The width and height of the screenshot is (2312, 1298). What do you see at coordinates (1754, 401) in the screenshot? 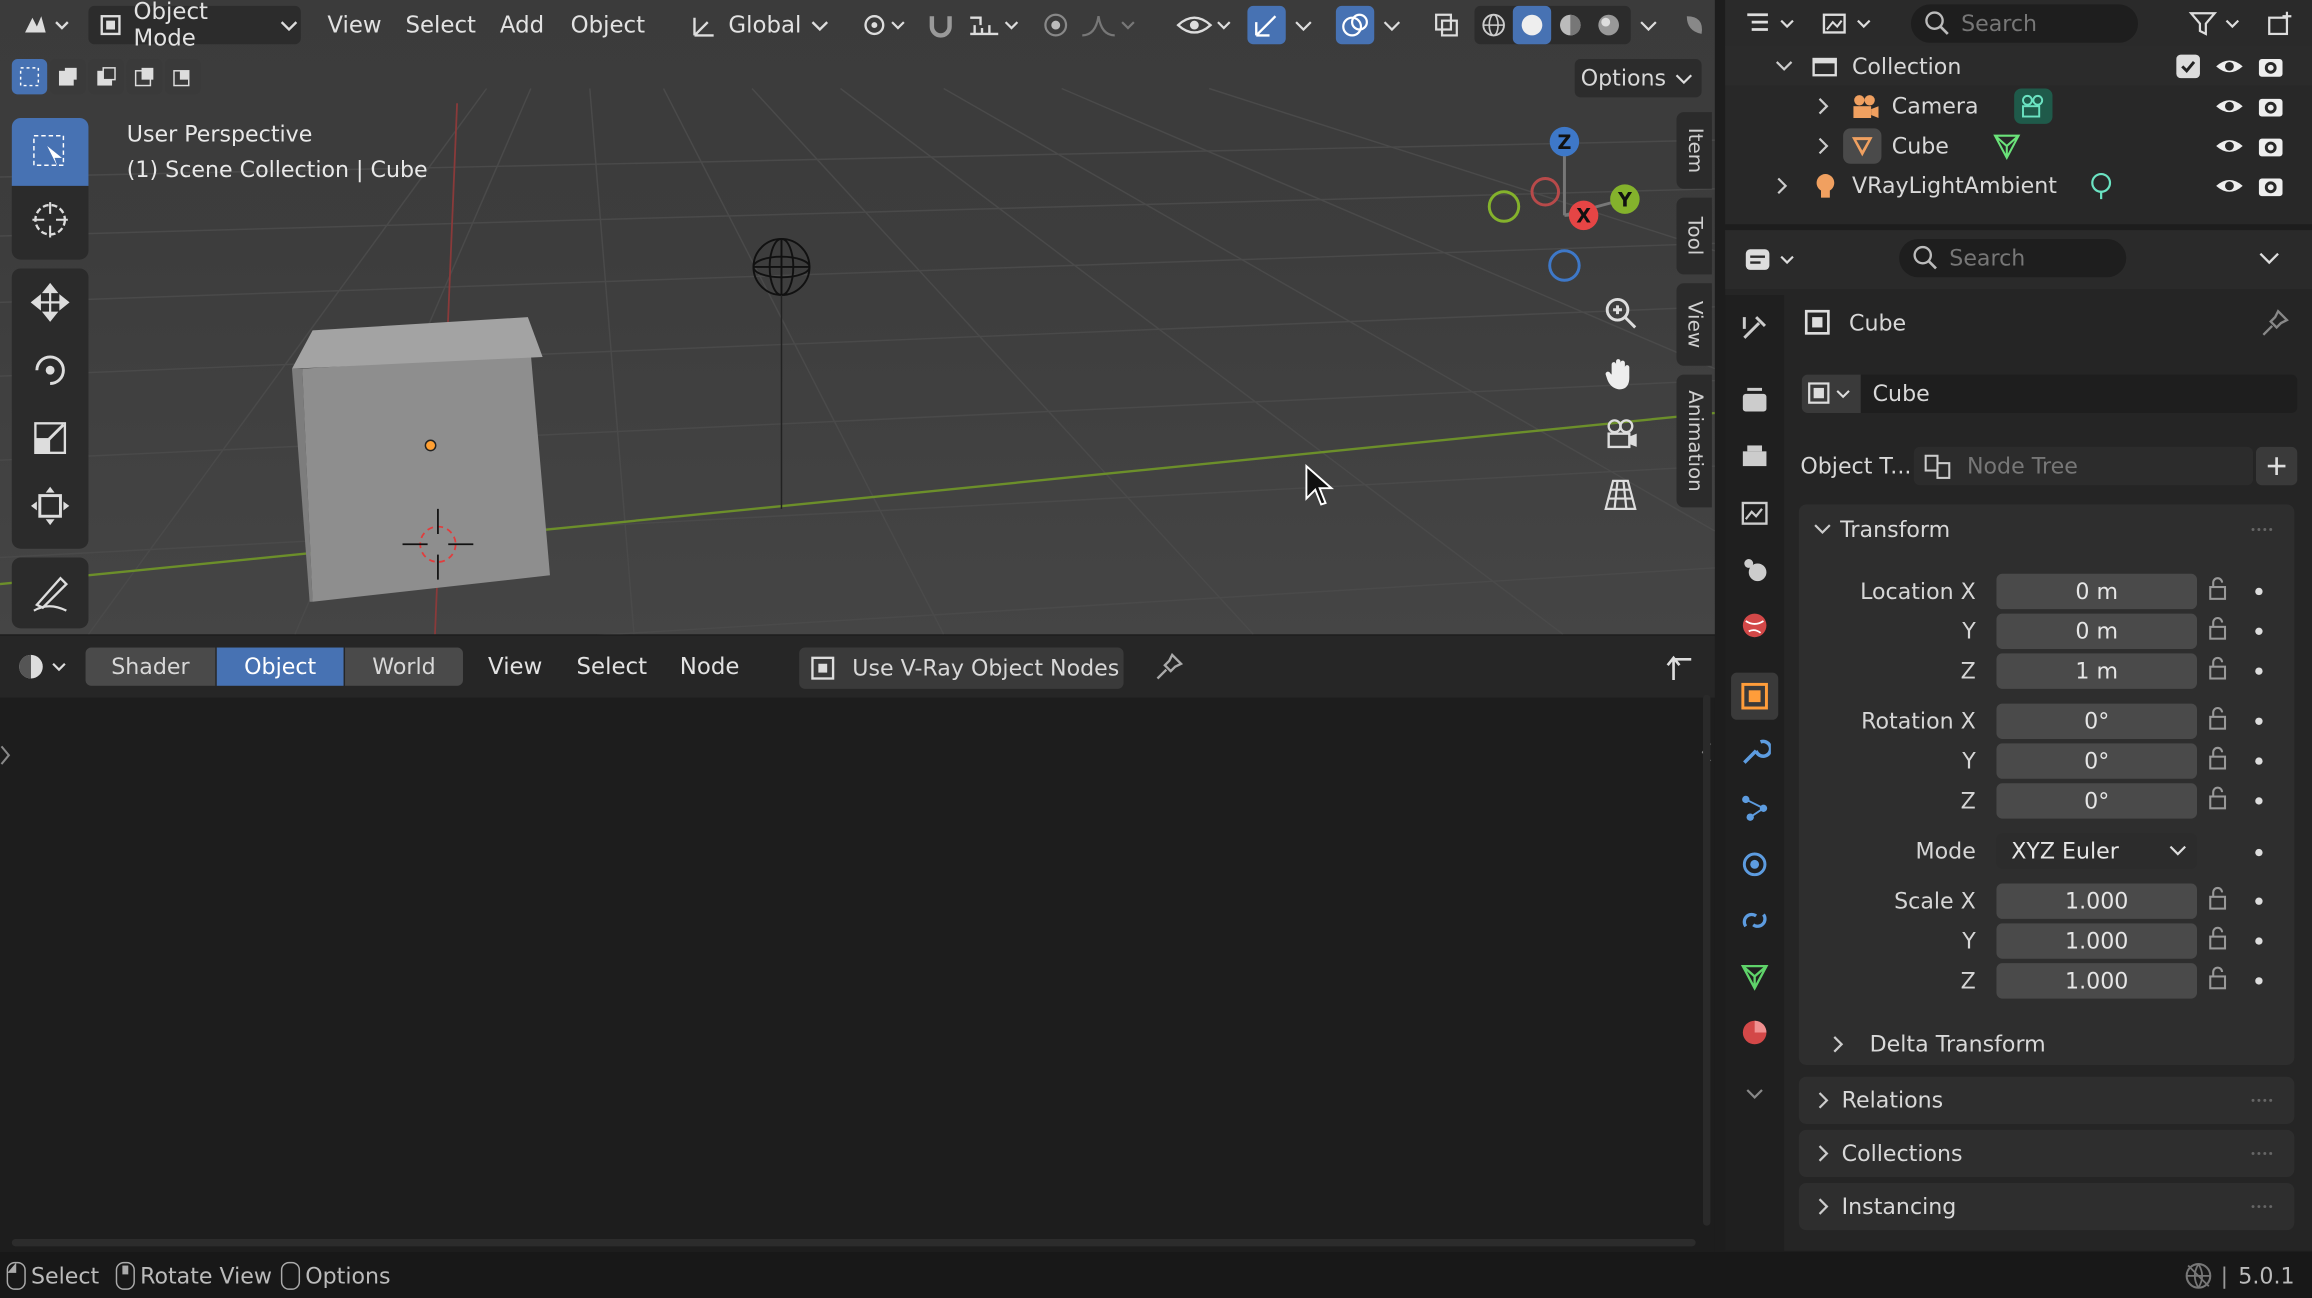
I see `tab-render` at bounding box center [1754, 401].